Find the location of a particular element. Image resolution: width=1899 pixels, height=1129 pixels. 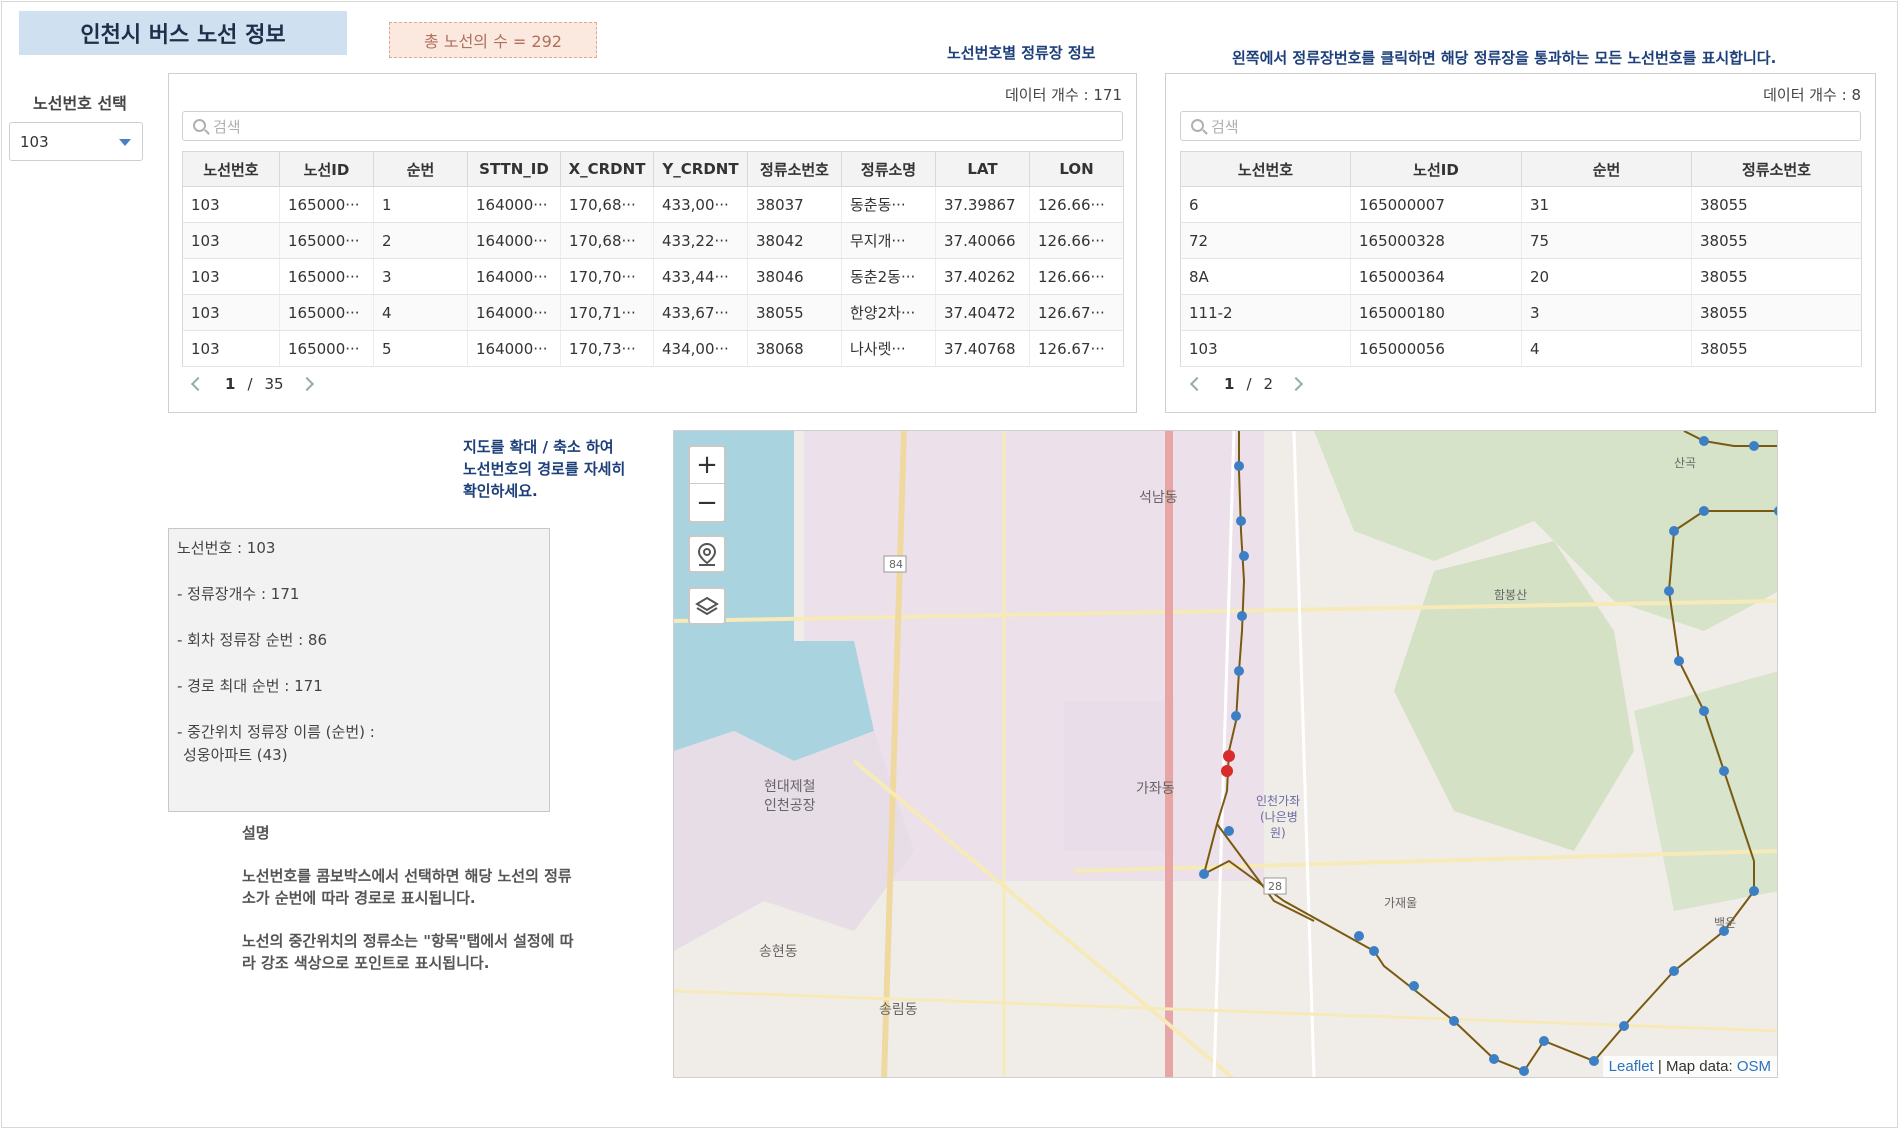

col-header: 정류소명 is located at coordinates (888, 169).